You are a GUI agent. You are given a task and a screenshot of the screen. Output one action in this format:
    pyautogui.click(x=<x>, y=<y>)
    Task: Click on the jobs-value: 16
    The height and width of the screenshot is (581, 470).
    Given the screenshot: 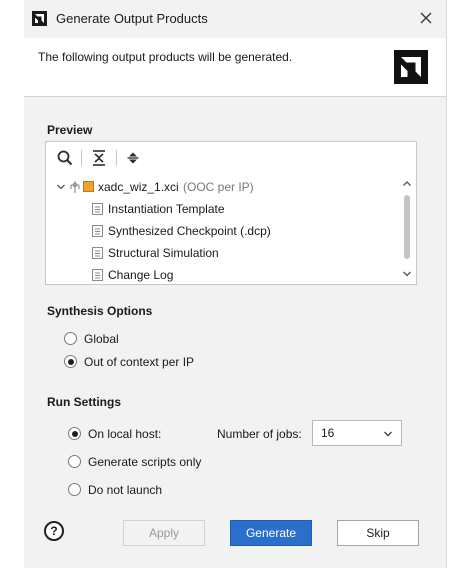 What is the action you would take?
    pyautogui.click(x=328, y=433)
    